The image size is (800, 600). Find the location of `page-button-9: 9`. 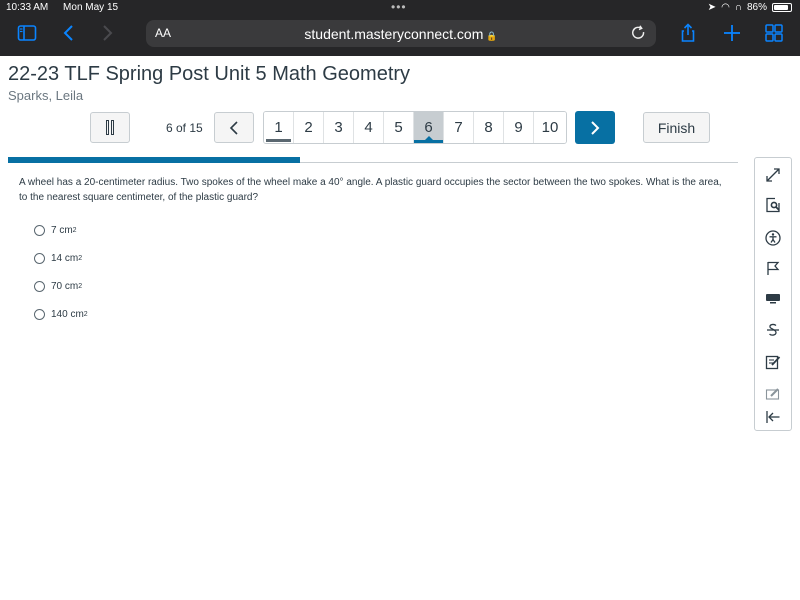

page-button-9: 9 is located at coordinates (519, 127).